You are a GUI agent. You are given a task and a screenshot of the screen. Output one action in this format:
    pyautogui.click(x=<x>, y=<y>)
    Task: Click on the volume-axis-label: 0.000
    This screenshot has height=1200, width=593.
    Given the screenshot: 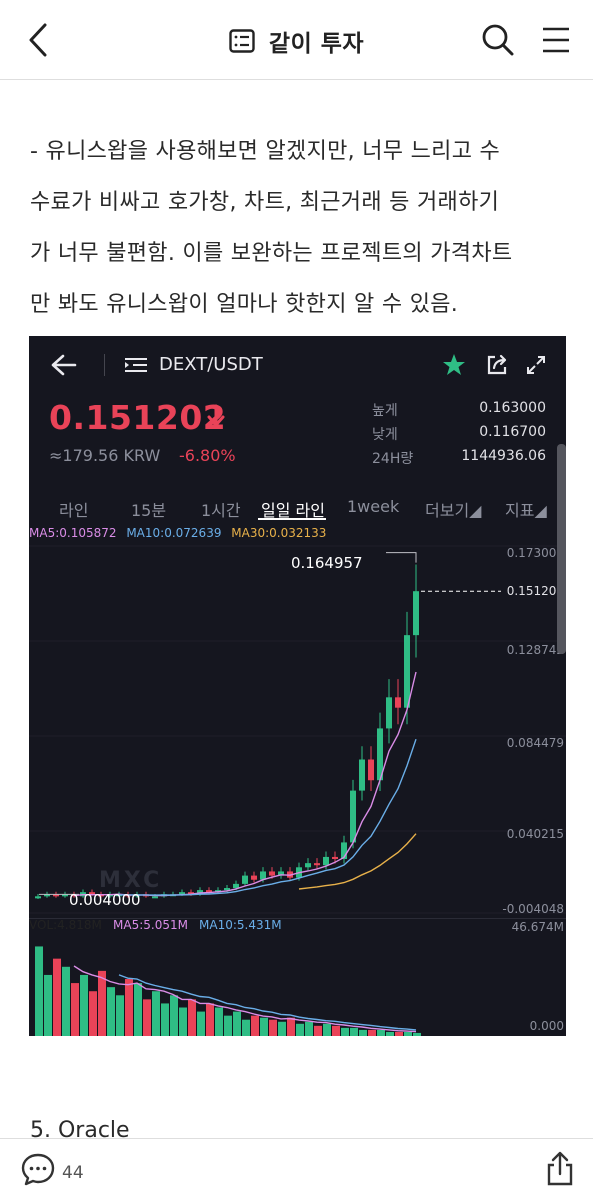 What is the action you would take?
    pyautogui.click(x=546, y=1026)
    